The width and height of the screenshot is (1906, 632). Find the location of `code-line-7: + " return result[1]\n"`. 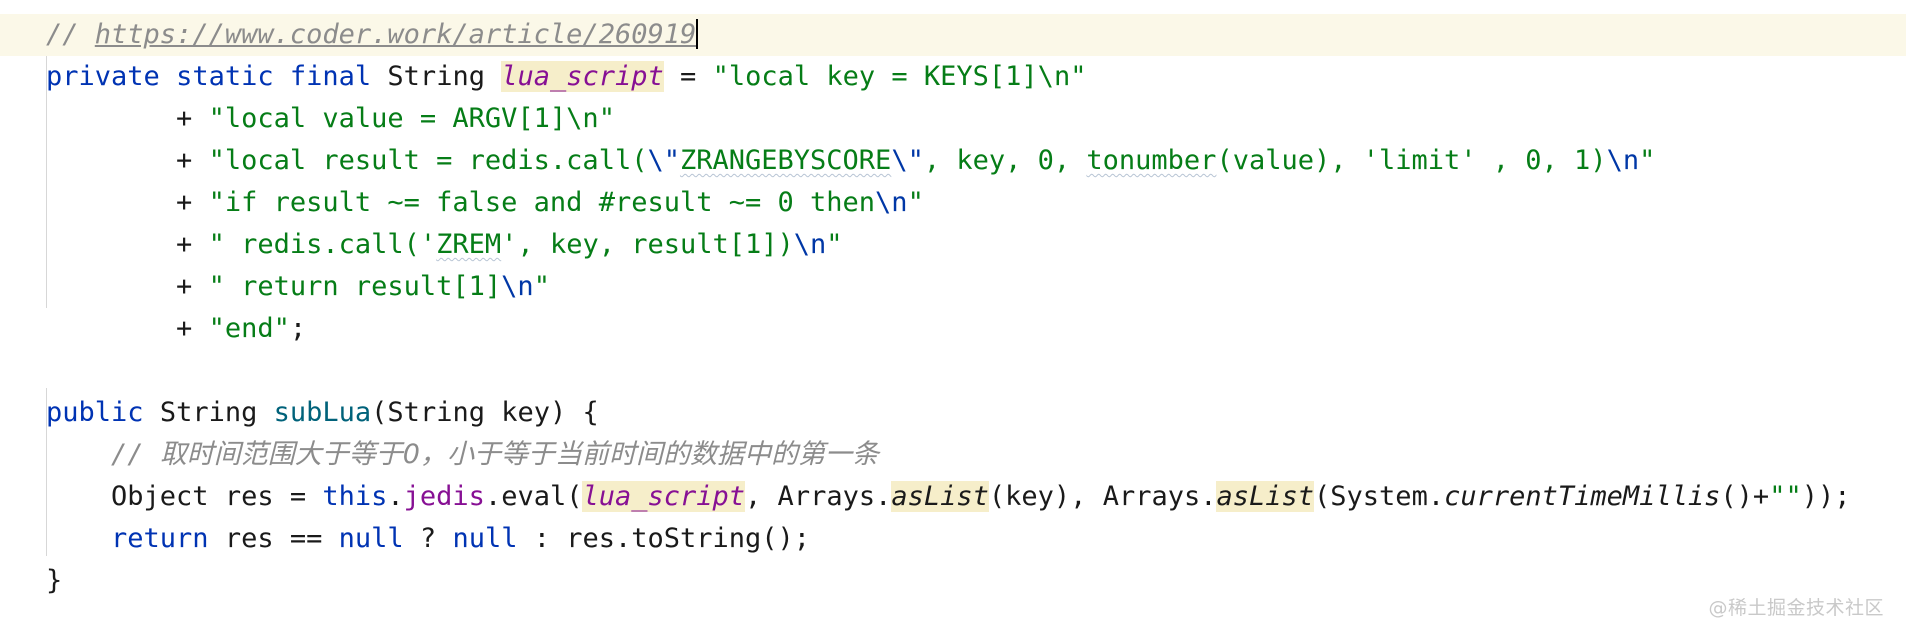

code-line-7: + " return result[1]\n" is located at coordinates (953, 287).